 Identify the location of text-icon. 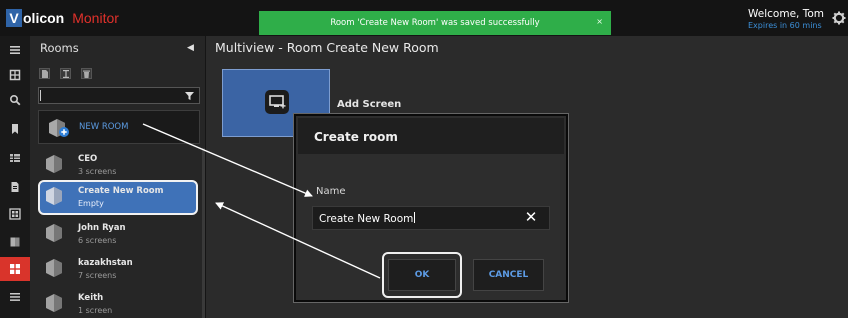
(65, 73).